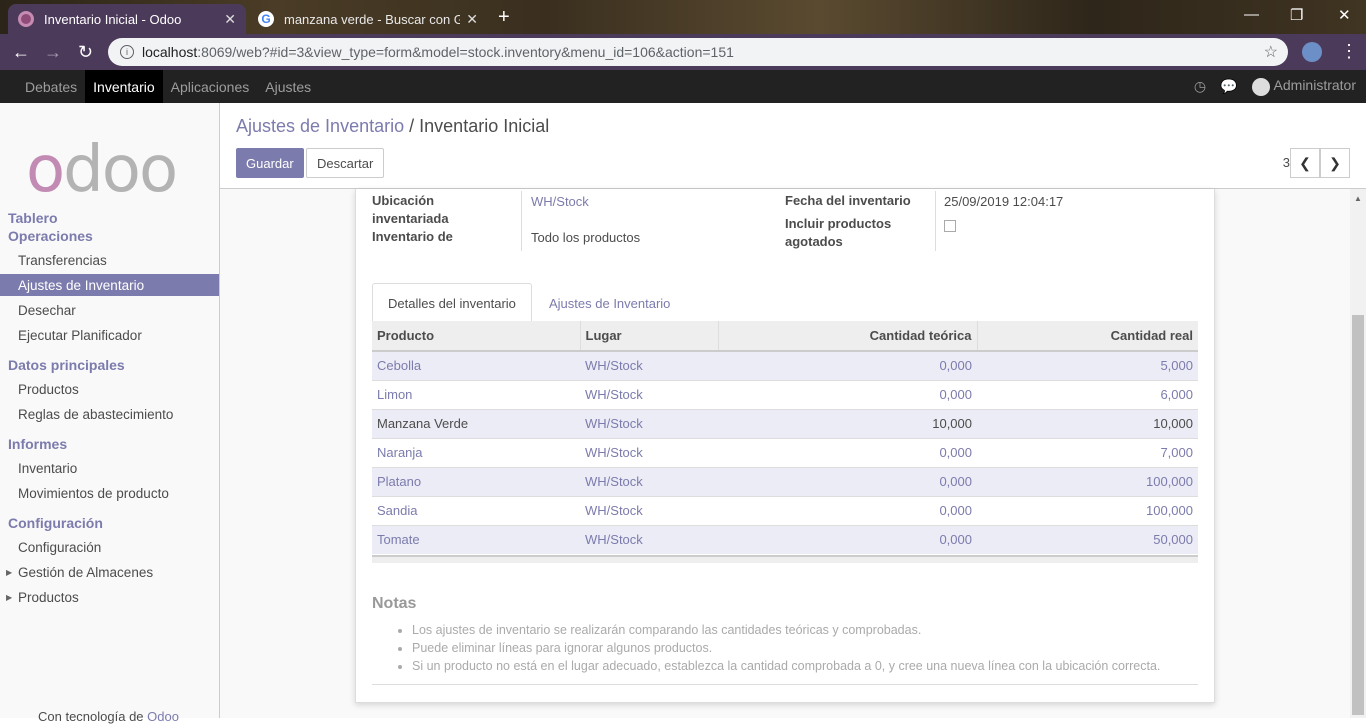 Image resolution: width=1366 pixels, height=724 pixels. What do you see at coordinates (85, 52) in the screenshot?
I see `reload-icon: ↻` at bounding box center [85, 52].